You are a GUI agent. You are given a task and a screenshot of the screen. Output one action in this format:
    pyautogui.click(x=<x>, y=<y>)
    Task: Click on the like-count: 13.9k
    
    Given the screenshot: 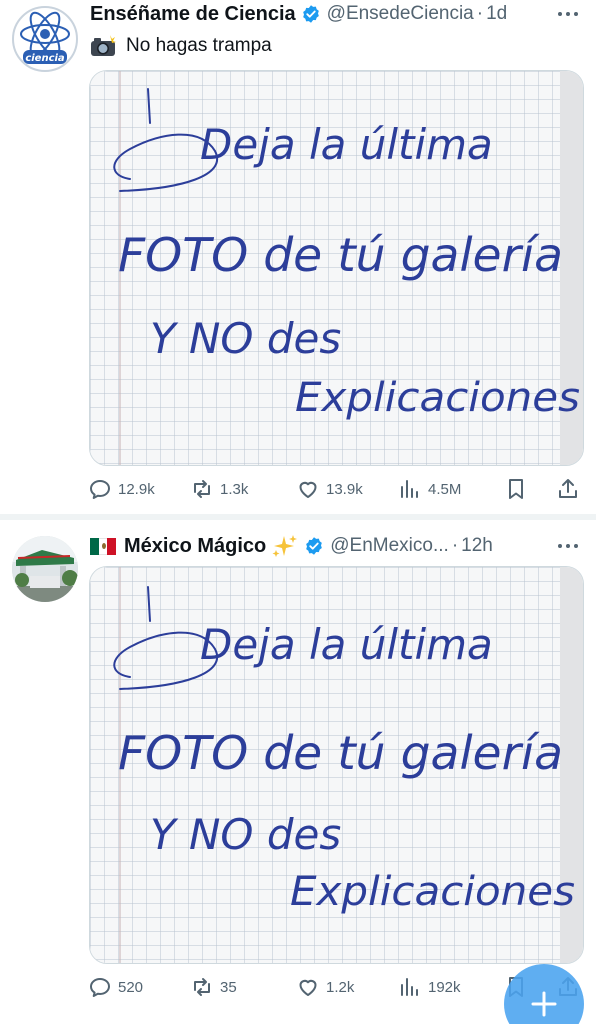 What is the action you would take?
    pyautogui.click(x=344, y=489)
    